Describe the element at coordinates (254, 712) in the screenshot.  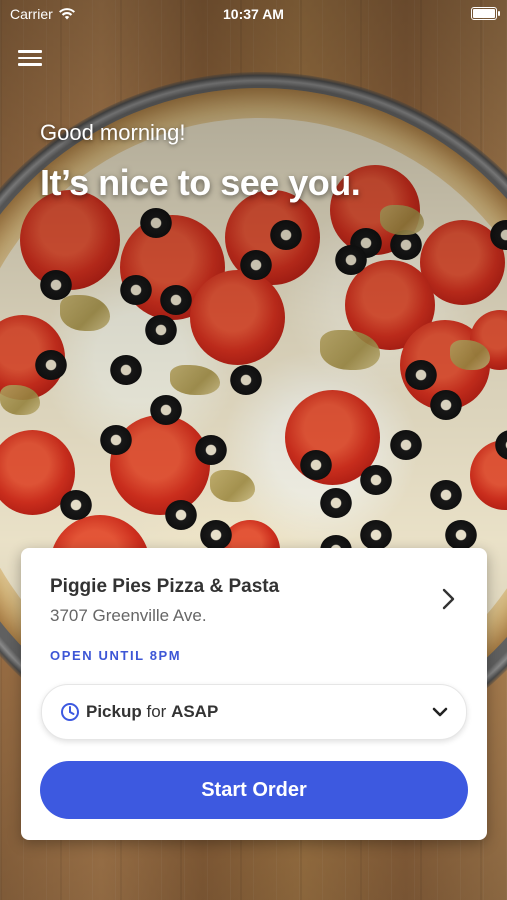
I see `order-mode-dropdown: Pickup for ASAP` at that location.